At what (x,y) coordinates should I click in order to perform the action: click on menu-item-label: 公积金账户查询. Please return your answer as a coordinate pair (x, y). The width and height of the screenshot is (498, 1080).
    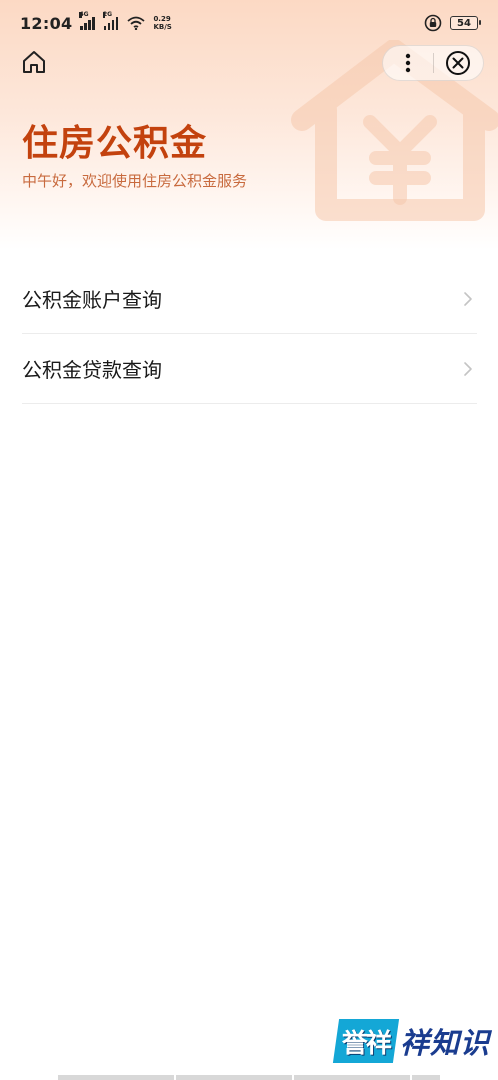
    Looking at the image, I should click on (92, 300).